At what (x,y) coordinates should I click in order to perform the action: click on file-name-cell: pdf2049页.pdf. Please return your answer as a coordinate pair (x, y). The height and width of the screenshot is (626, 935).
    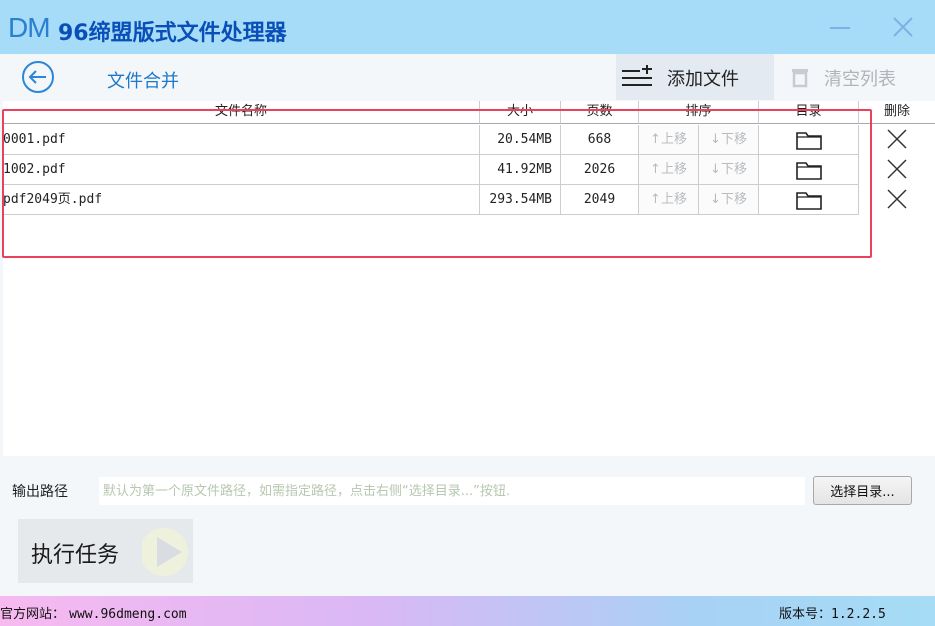
    Looking at the image, I should click on (241, 200).